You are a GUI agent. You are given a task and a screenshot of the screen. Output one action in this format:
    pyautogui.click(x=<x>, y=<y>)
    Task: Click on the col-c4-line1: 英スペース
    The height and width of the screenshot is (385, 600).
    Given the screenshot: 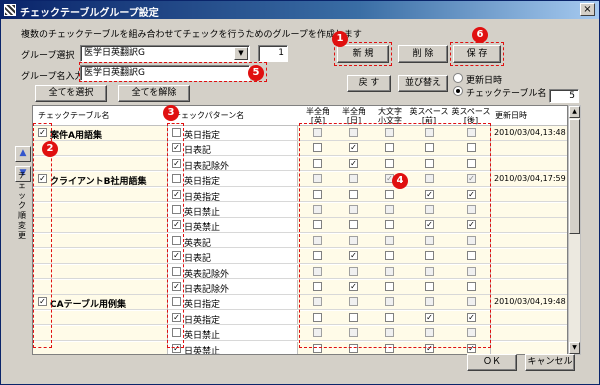 What is the action you would take?
    pyautogui.click(x=429, y=111)
    